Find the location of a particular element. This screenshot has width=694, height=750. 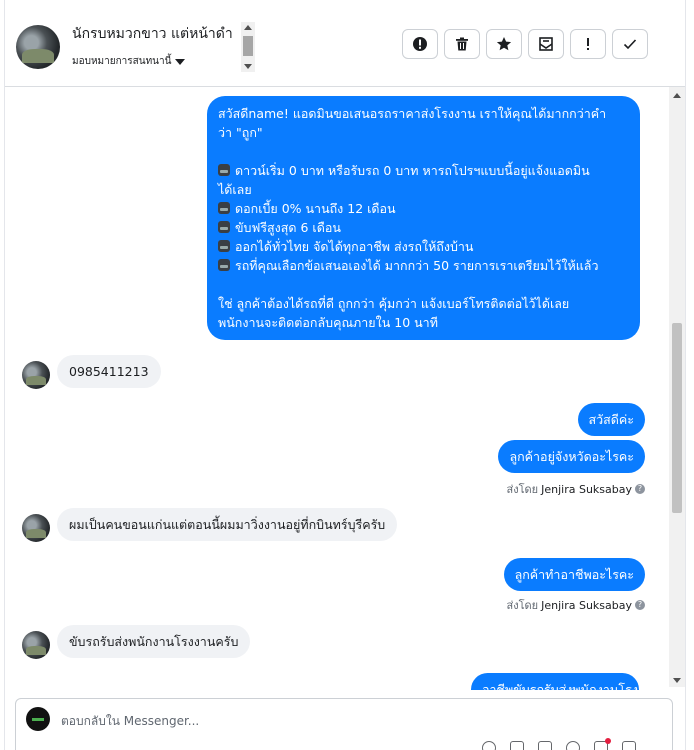

mark-unread-icon is located at coordinates (546, 44).